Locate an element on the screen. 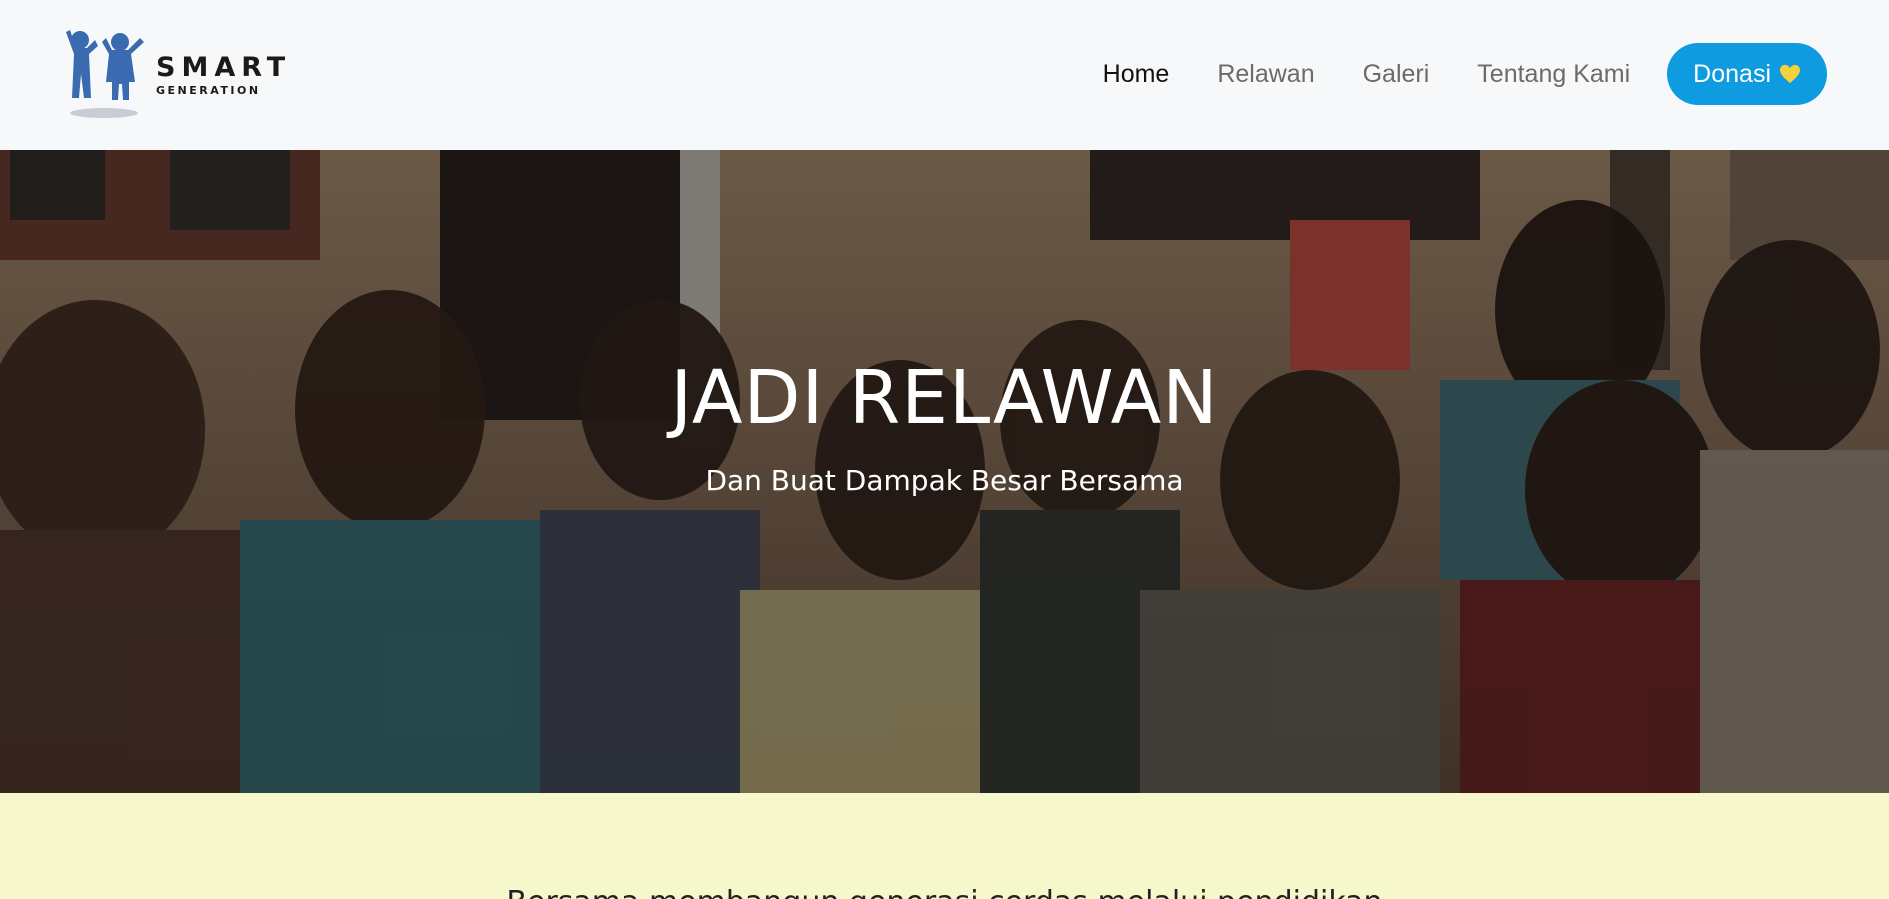  hero-title: JADI RELAWAN is located at coordinates (944, 398).